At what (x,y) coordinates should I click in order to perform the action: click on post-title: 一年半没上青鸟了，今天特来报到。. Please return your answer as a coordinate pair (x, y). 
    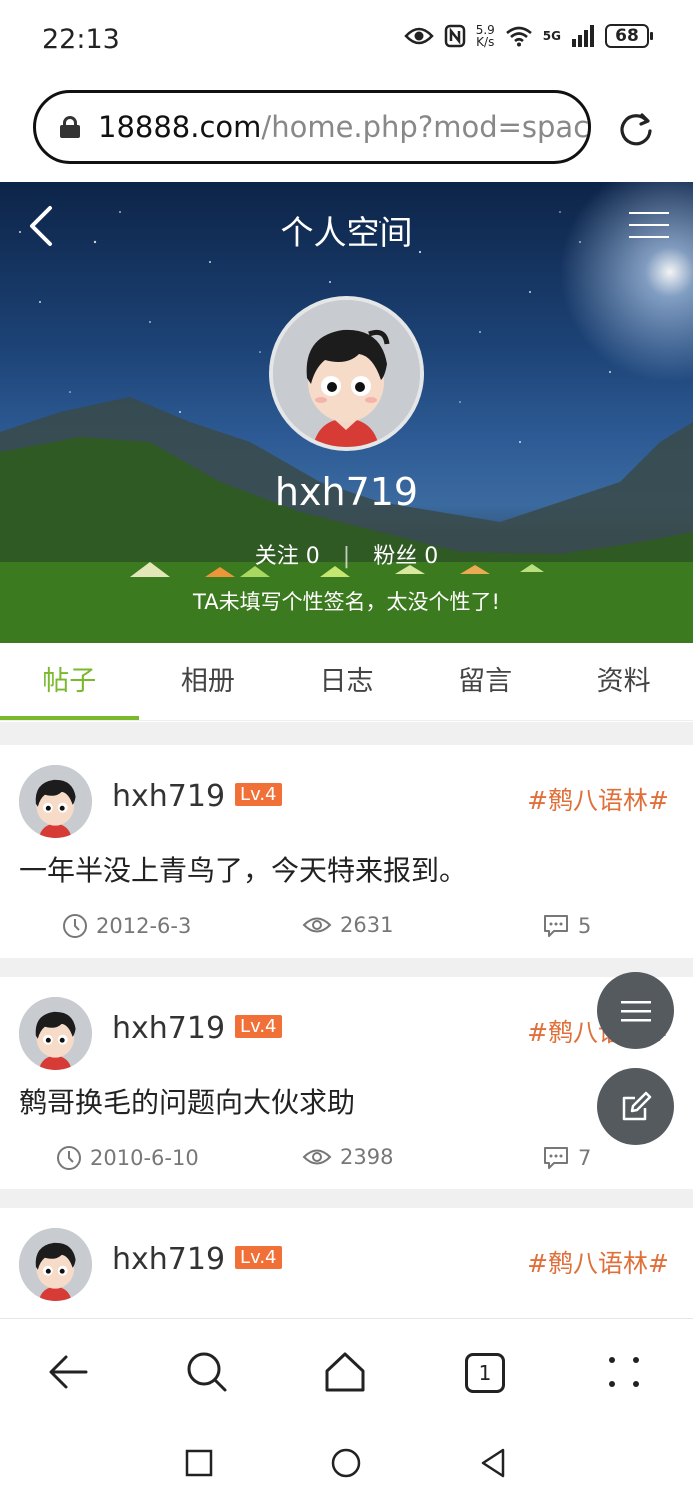
    Looking at the image, I should click on (243, 869).